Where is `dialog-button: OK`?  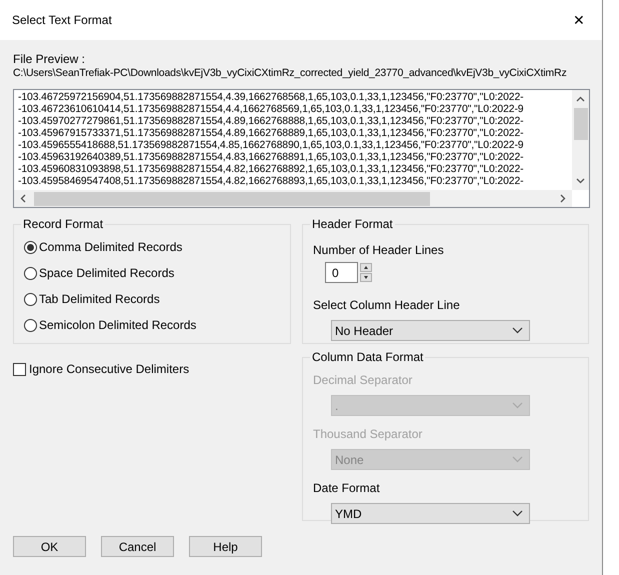
dialog-button: OK is located at coordinates (49, 546).